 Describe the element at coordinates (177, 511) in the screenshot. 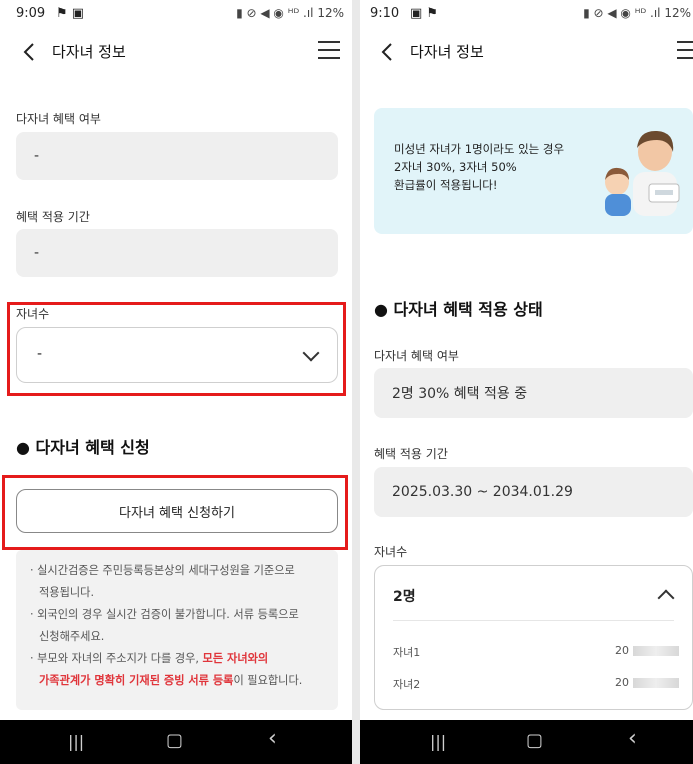

I see `apply-benefit-button: 다자녀 혜택 신청하기` at that location.